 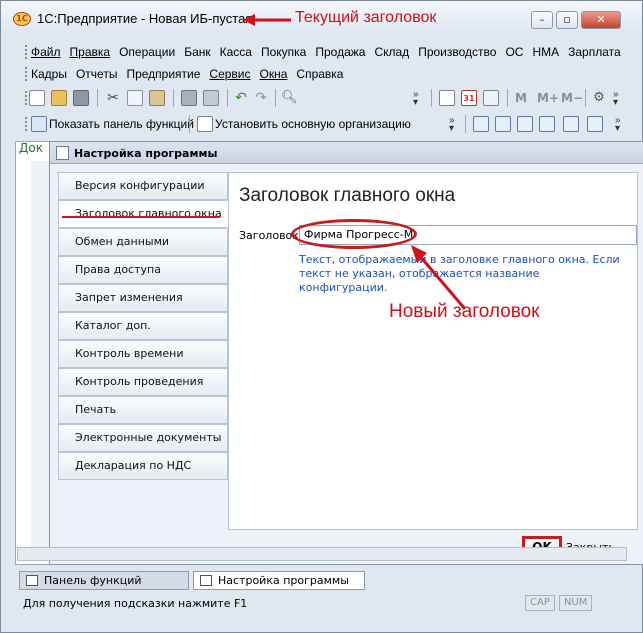 I want to click on nav-item-time-control: Контроль времени, so click(x=143, y=354).